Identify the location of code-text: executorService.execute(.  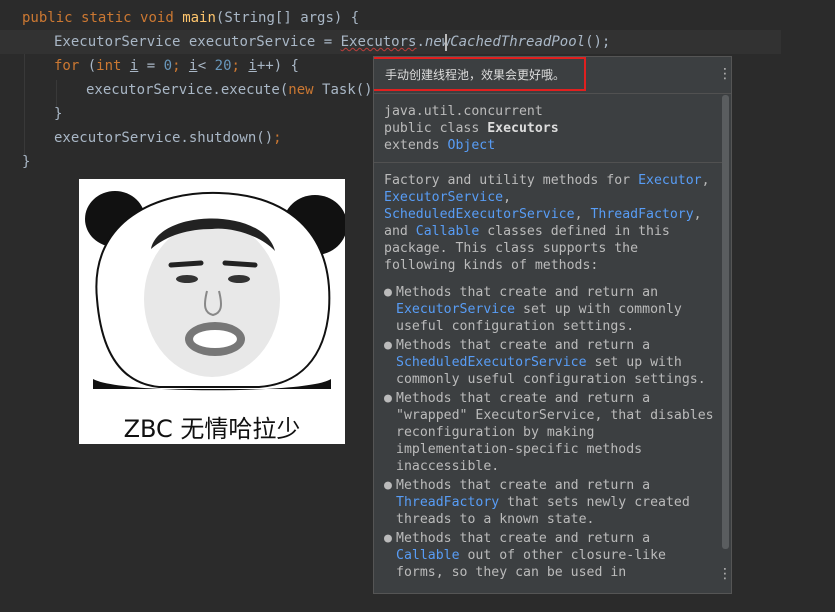
(187, 90).